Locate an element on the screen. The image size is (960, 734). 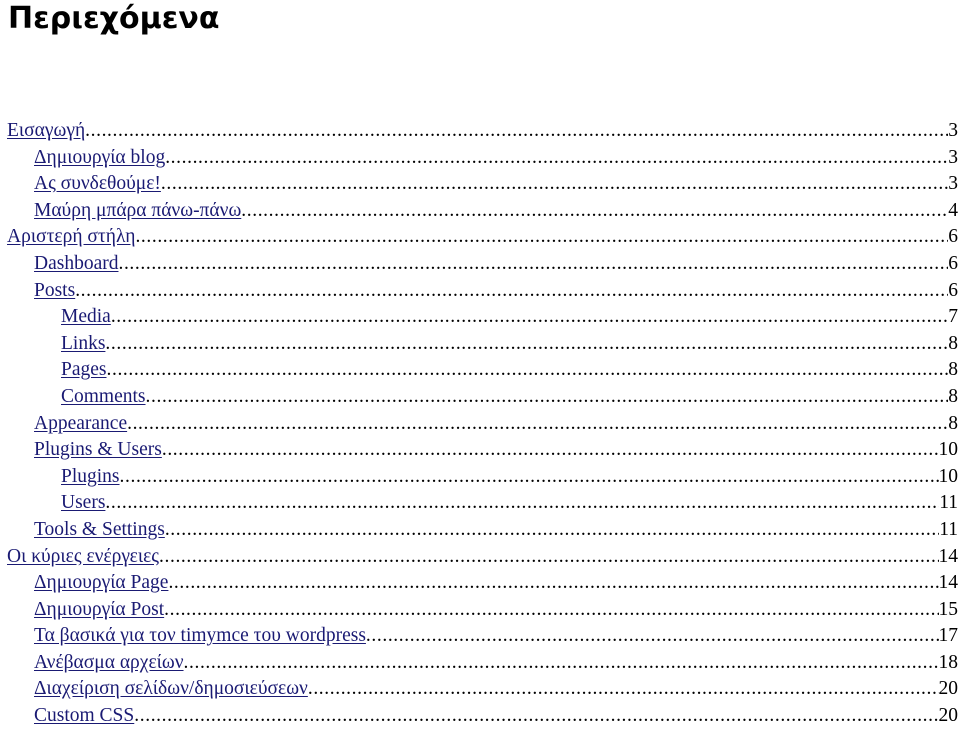
toc-link: Δημιουργία blog is located at coordinates (99, 158).